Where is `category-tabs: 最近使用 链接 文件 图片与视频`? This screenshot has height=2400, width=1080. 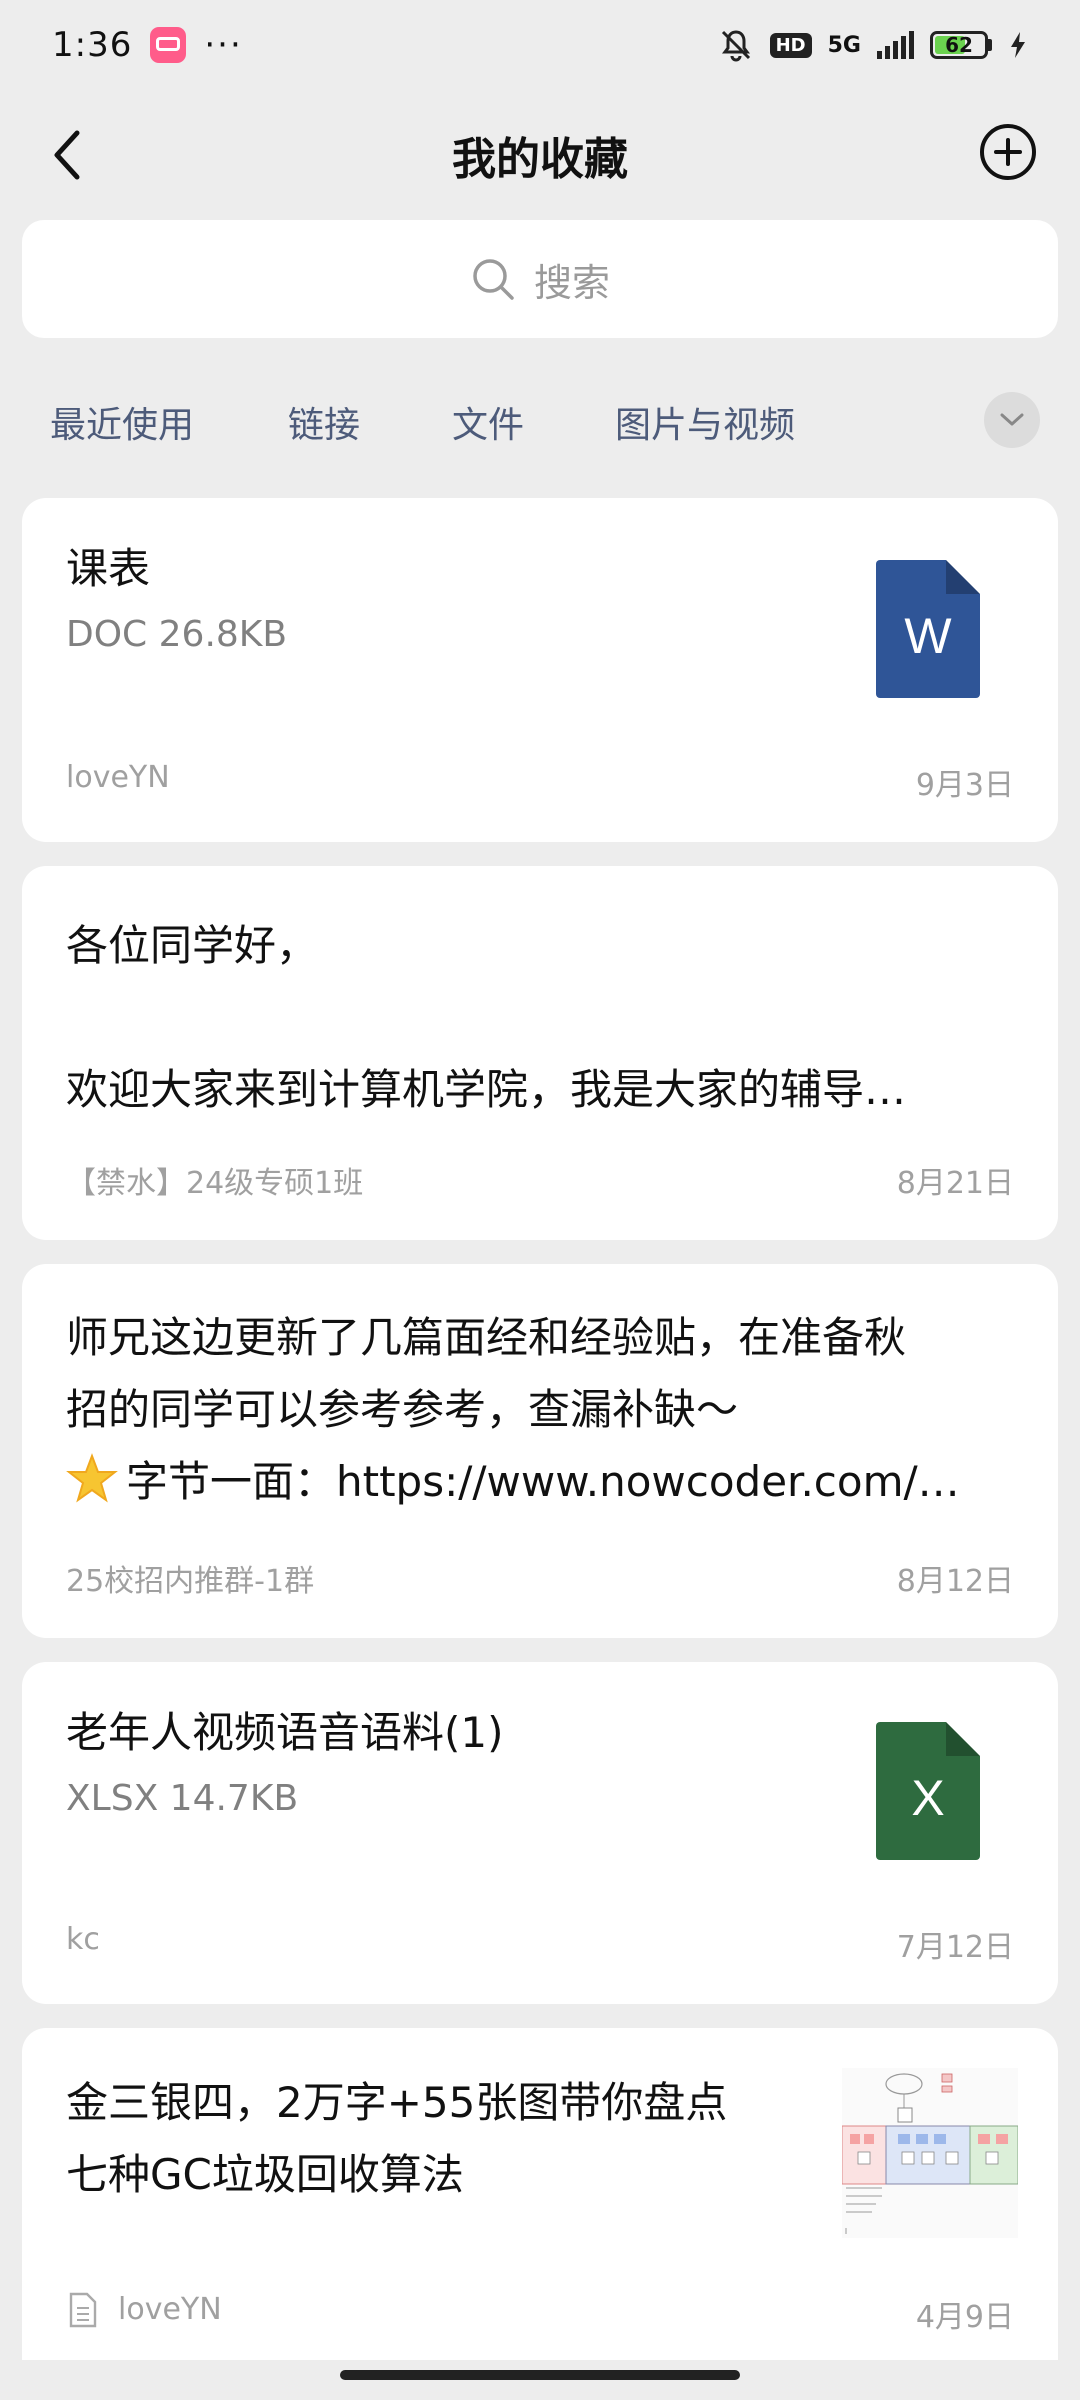 category-tabs: 最近使用 链接 文件 图片与视频 is located at coordinates (540, 420).